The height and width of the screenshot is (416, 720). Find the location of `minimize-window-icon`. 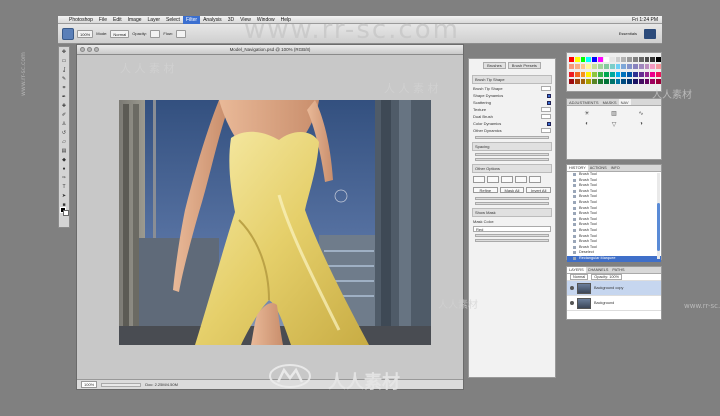

minimize-window-icon is located at coordinates (89, 49).